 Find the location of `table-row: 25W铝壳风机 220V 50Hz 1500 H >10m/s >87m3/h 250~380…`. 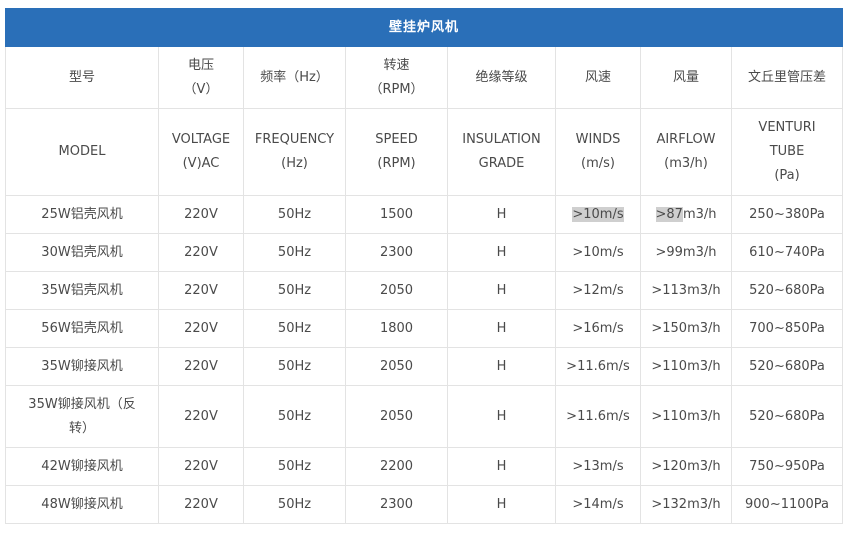

table-row: 25W铝壳风机 220V 50Hz 1500 H >10m/s >87m3/h 250~380… is located at coordinates (424, 214).